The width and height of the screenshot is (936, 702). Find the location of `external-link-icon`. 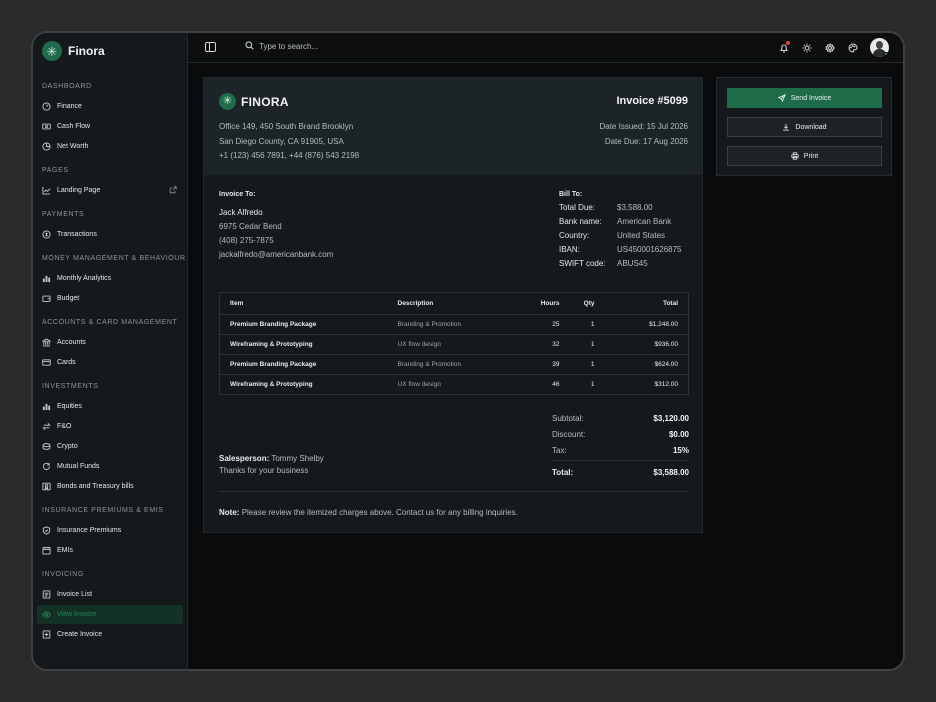

external-link-icon is located at coordinates (173, 190).